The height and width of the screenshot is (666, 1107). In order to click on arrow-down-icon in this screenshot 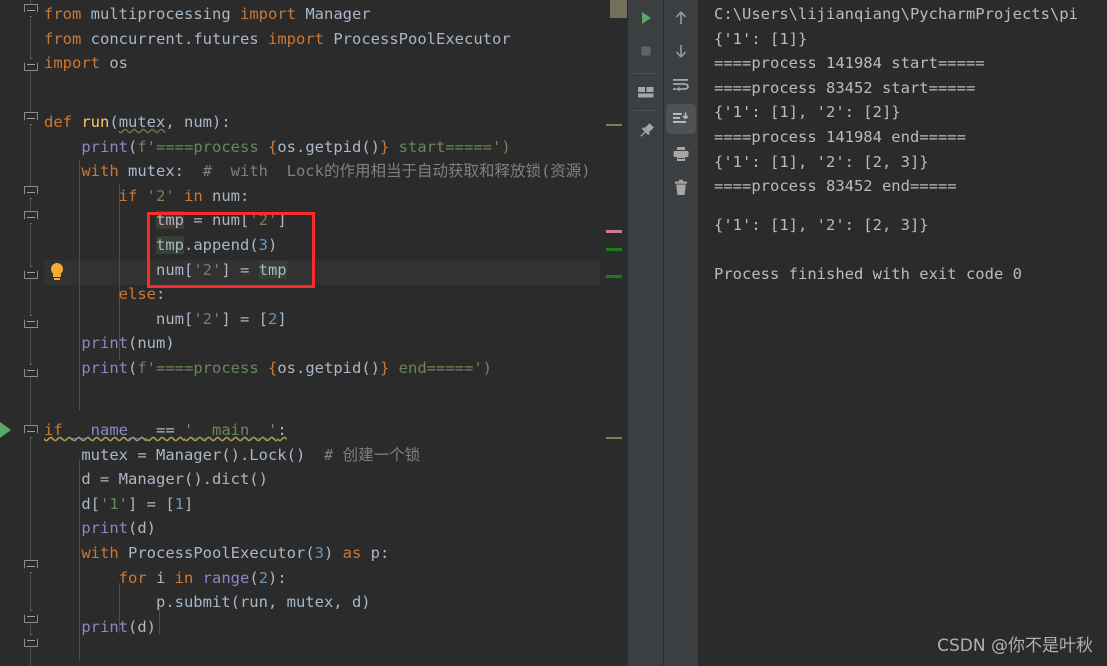, I will do `click(681, 51)`.